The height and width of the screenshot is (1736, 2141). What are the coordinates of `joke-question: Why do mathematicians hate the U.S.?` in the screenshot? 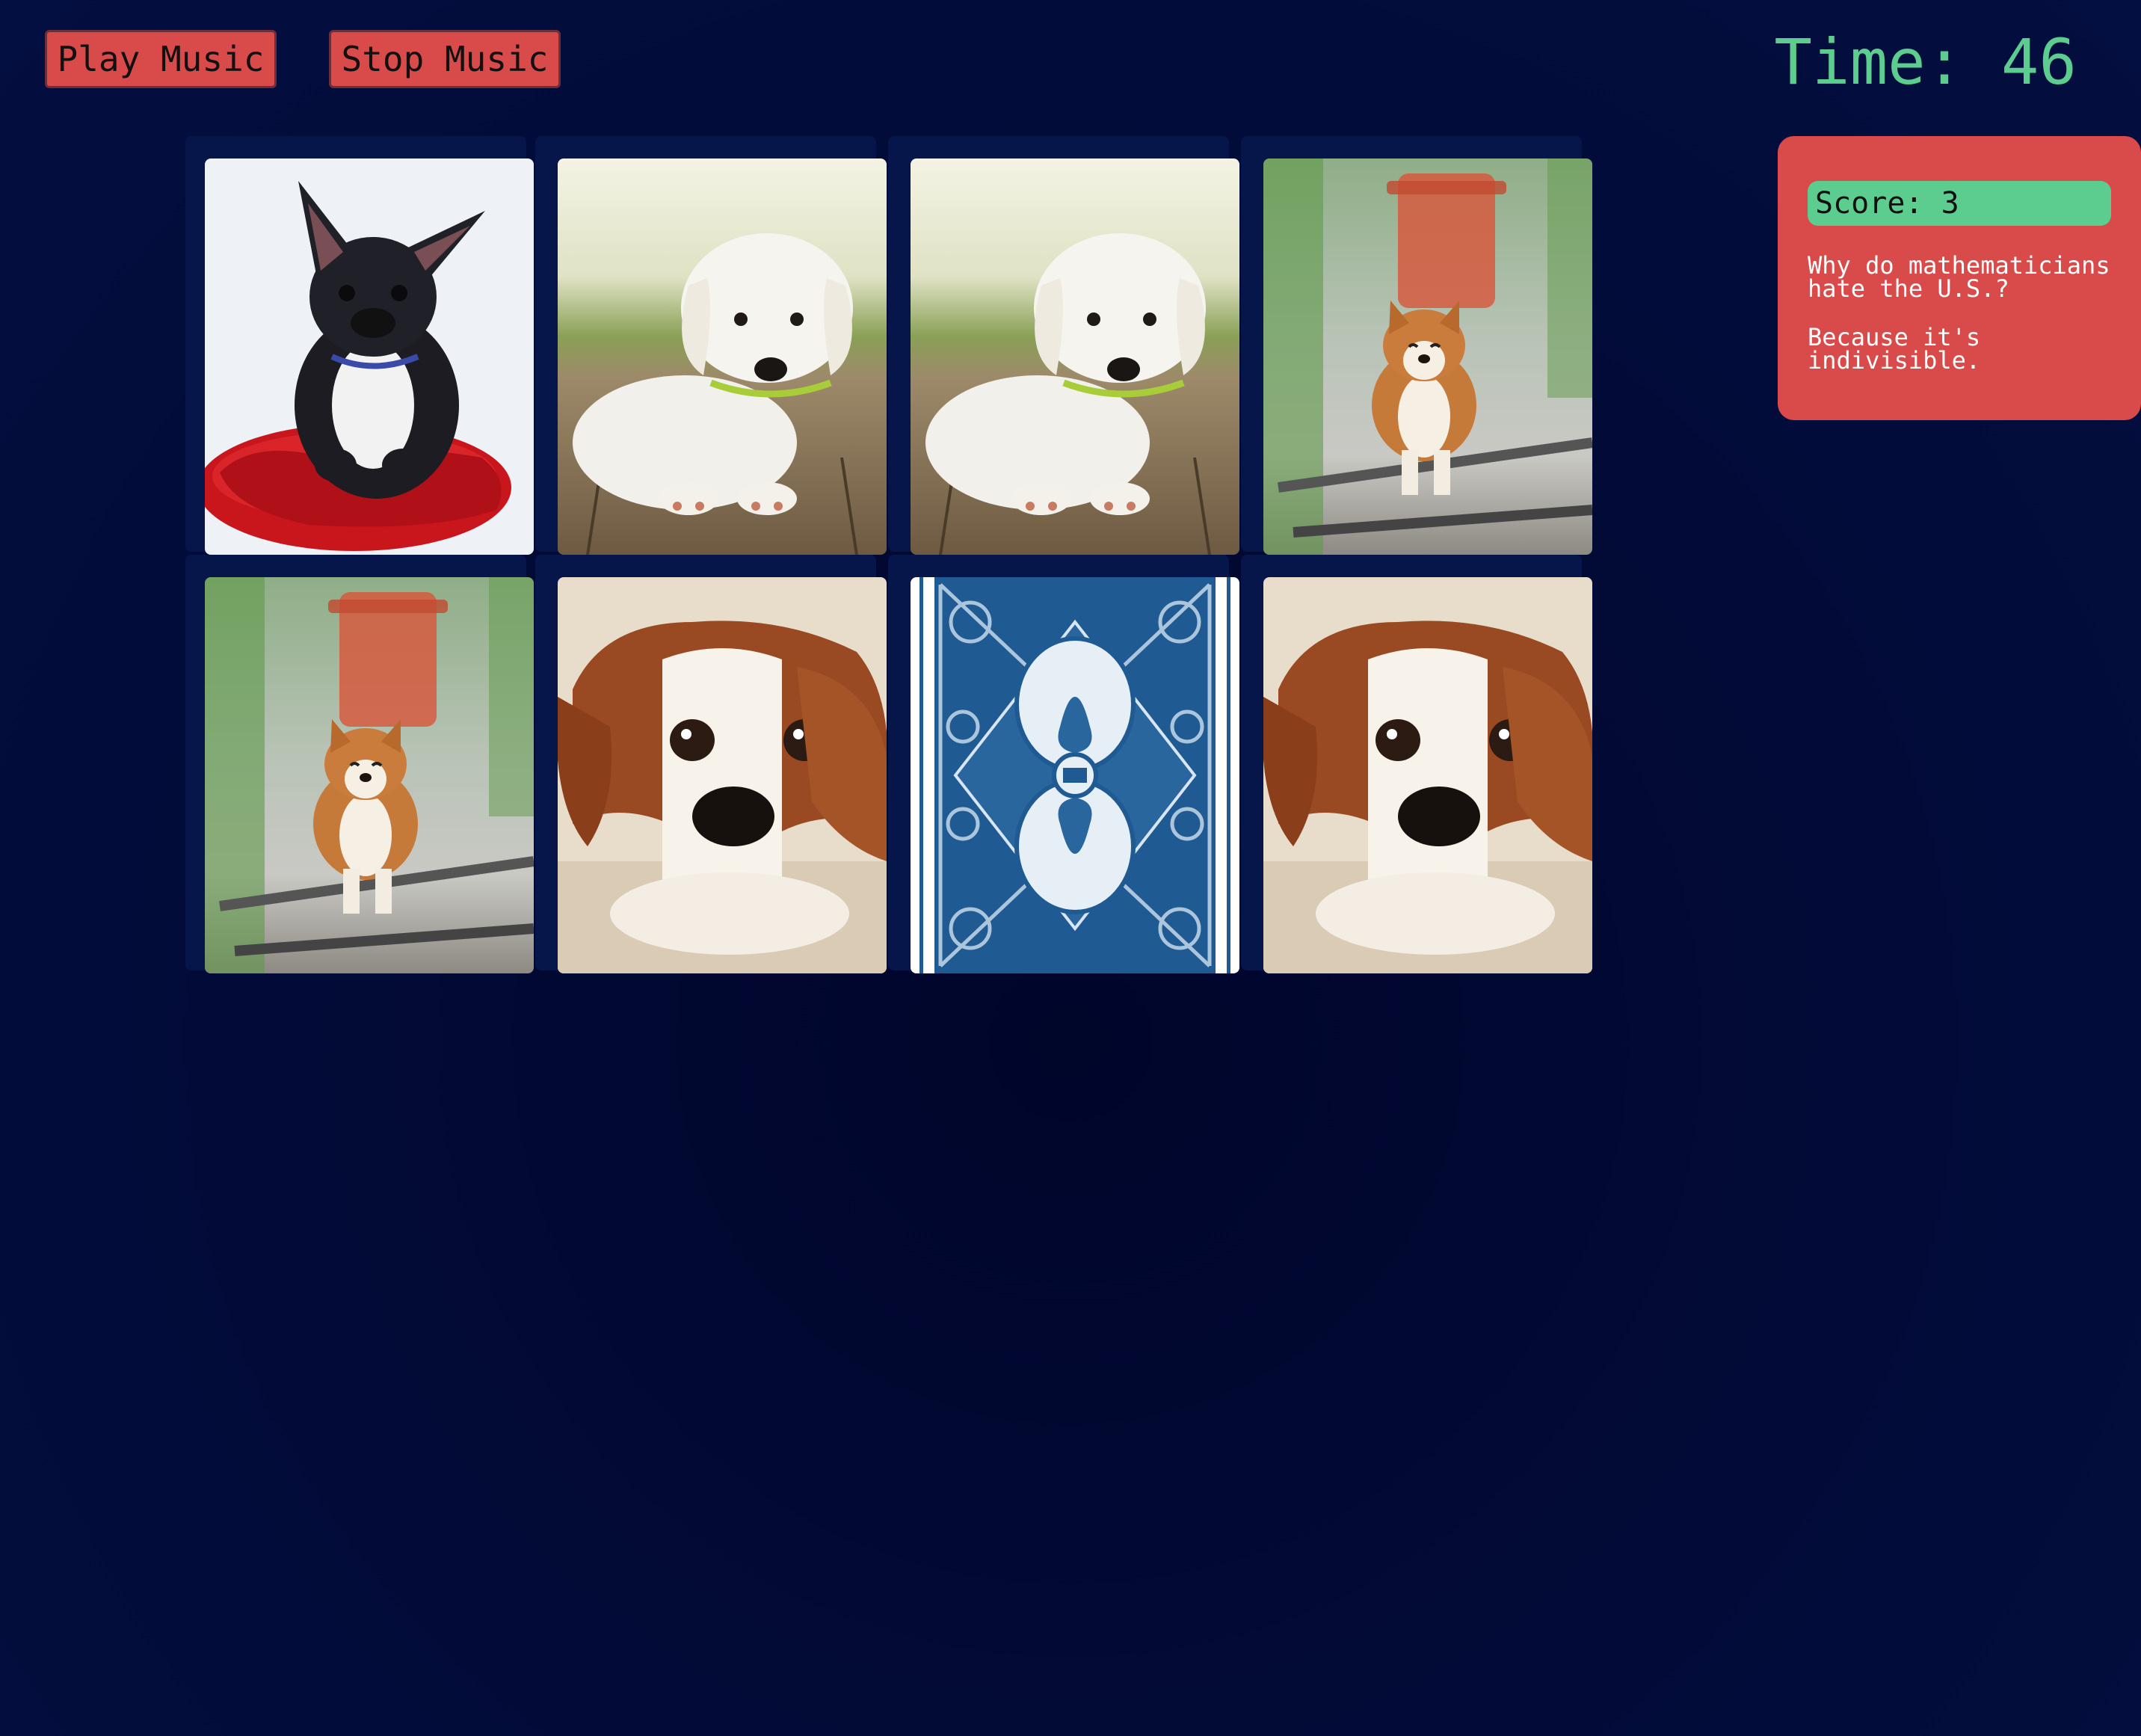 It's located at (1959, 277).